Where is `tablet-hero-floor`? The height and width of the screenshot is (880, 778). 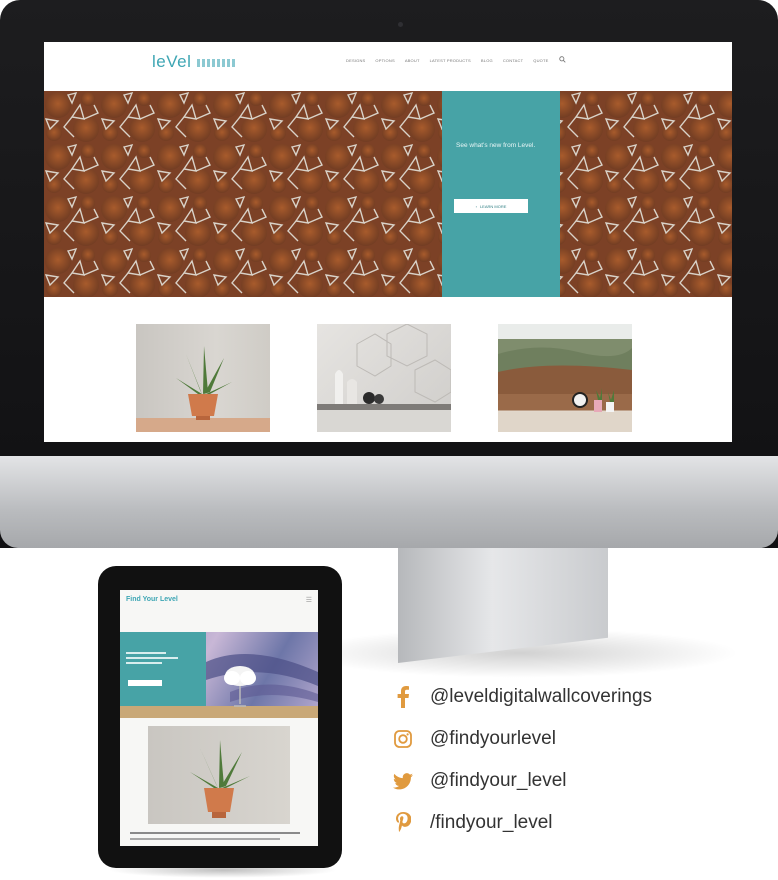
tablet-hero-floor is located at coordinates (219, 712).